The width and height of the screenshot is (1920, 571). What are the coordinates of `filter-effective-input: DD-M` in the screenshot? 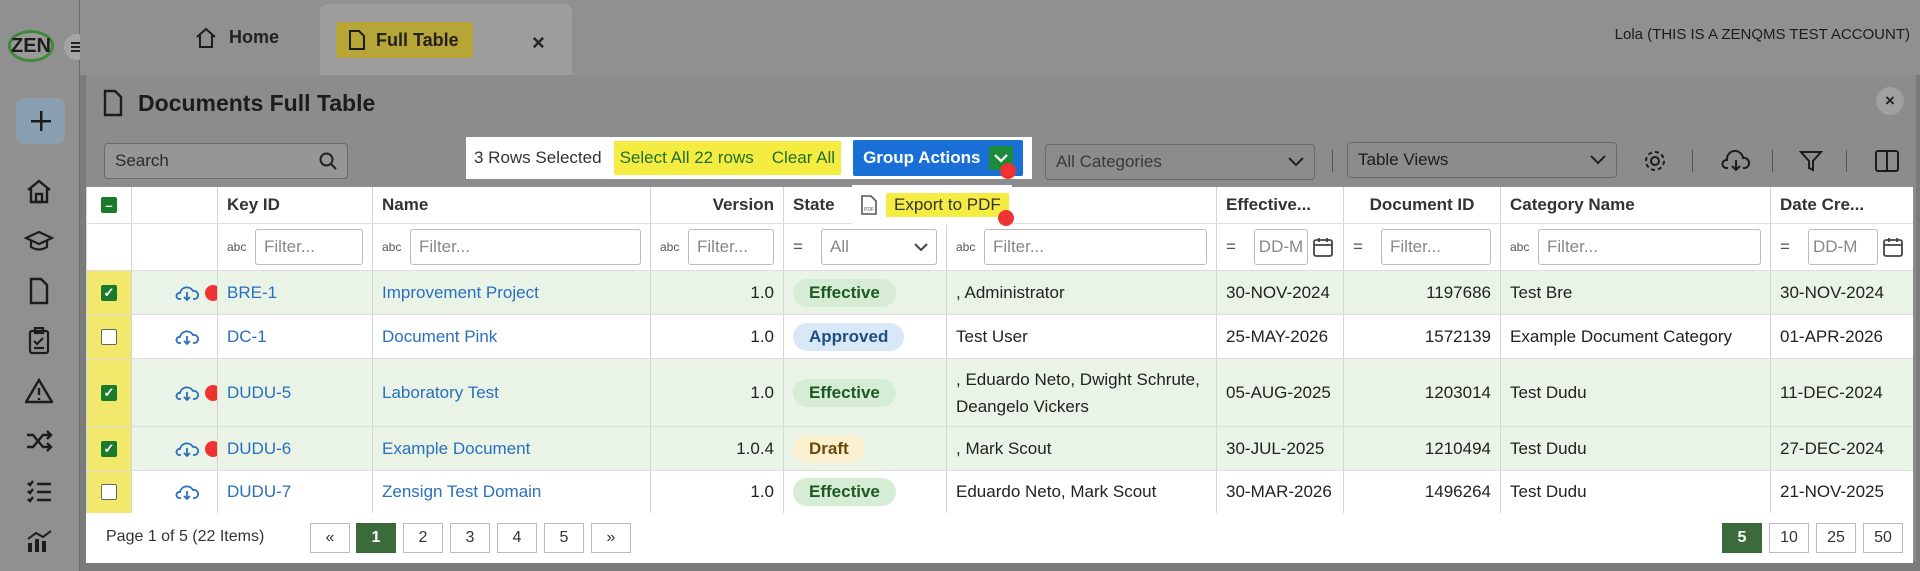 It's located at (1281, 247).